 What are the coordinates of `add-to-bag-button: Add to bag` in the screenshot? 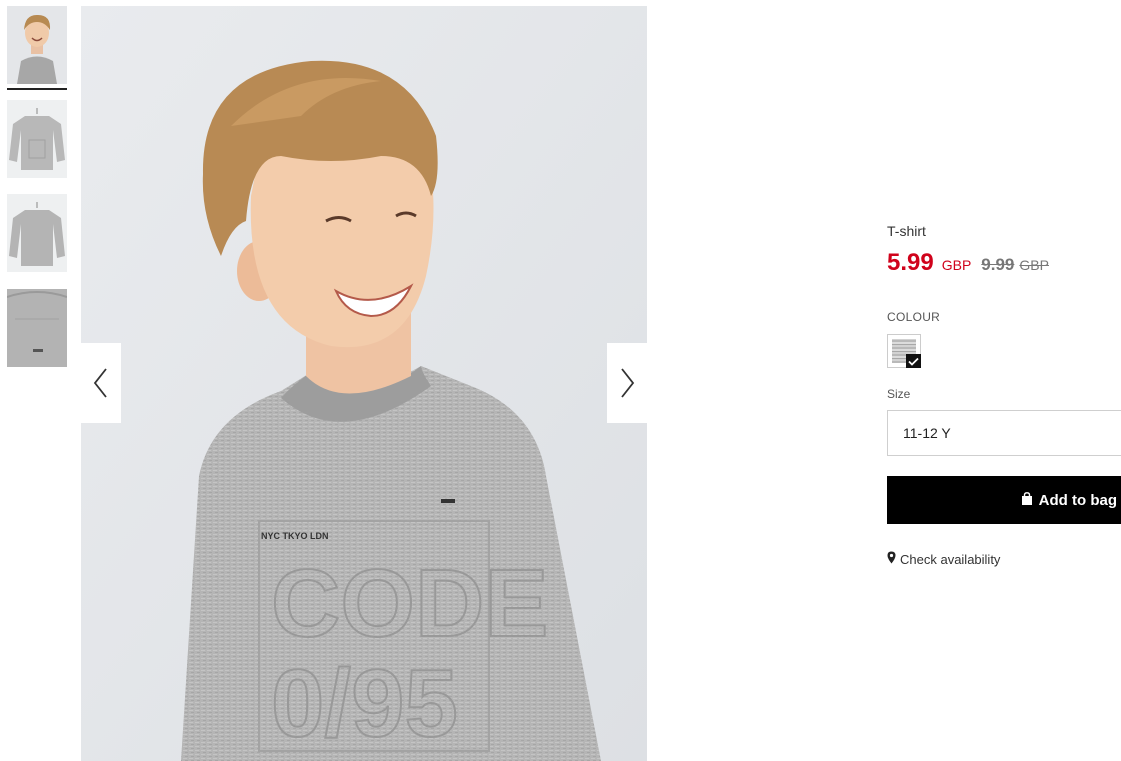 It's located at (1004, 500).